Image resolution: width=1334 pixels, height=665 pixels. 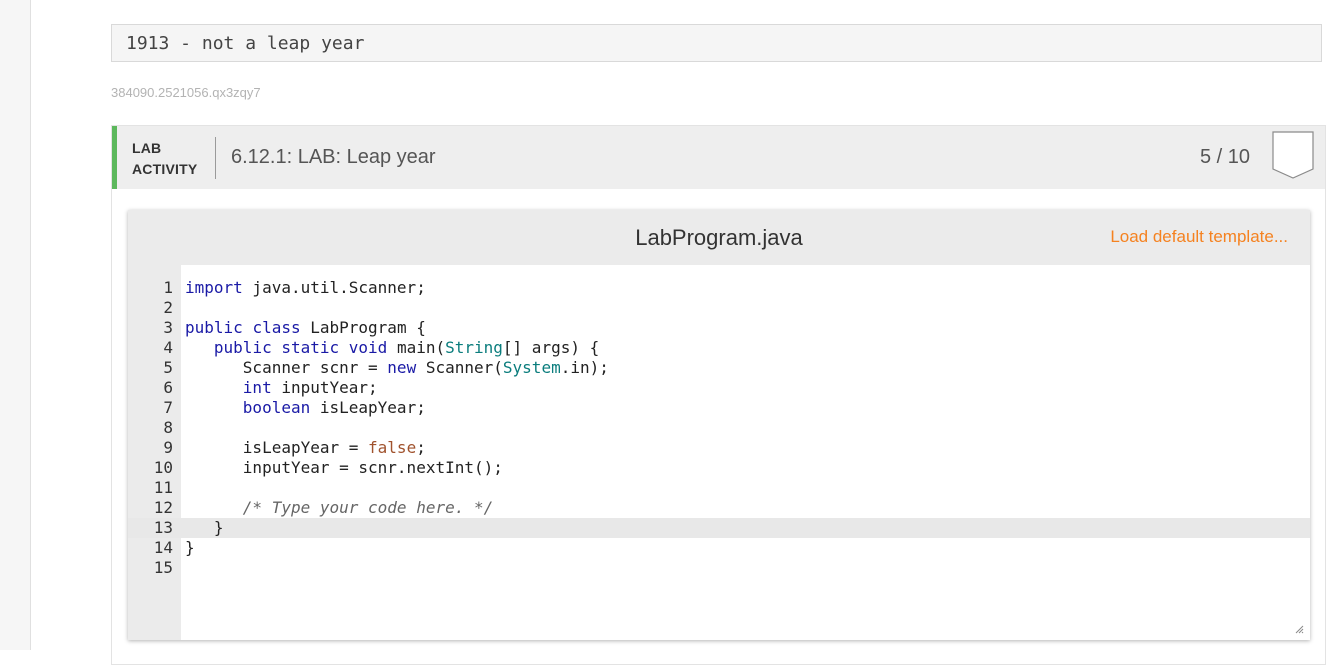 I want to click on line-number: 9, so click(x=168, y=447).